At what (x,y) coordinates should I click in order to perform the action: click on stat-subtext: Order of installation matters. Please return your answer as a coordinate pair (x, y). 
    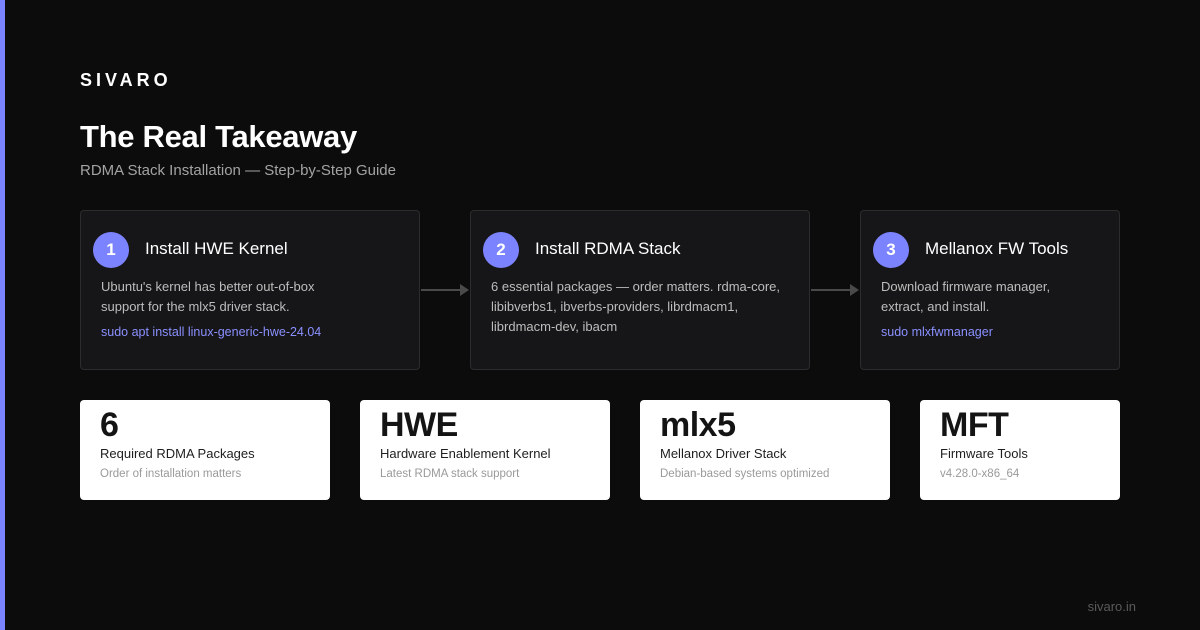
    Looking at the image, I should click on (171, 474).